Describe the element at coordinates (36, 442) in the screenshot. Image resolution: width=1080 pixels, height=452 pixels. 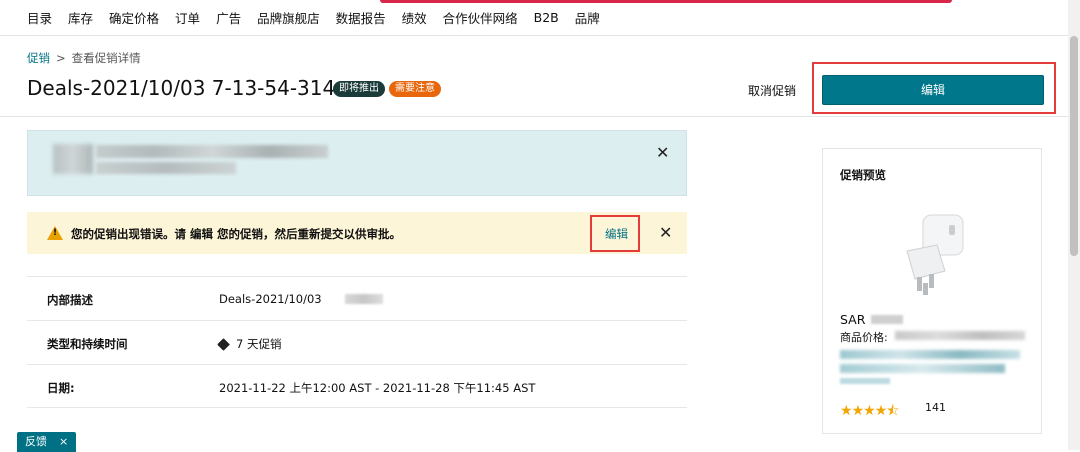
I see `feedback-label: 反馈` at that location.